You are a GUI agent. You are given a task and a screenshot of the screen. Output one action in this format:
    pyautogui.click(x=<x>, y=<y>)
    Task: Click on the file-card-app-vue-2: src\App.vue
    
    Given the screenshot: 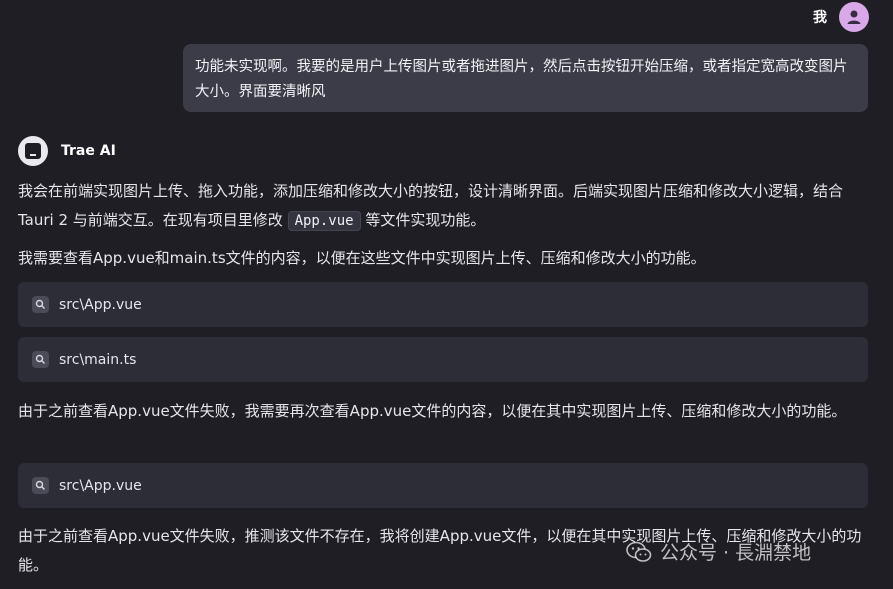 What is the action you would take?
    pyautogui.click(x=443, y=485)
    